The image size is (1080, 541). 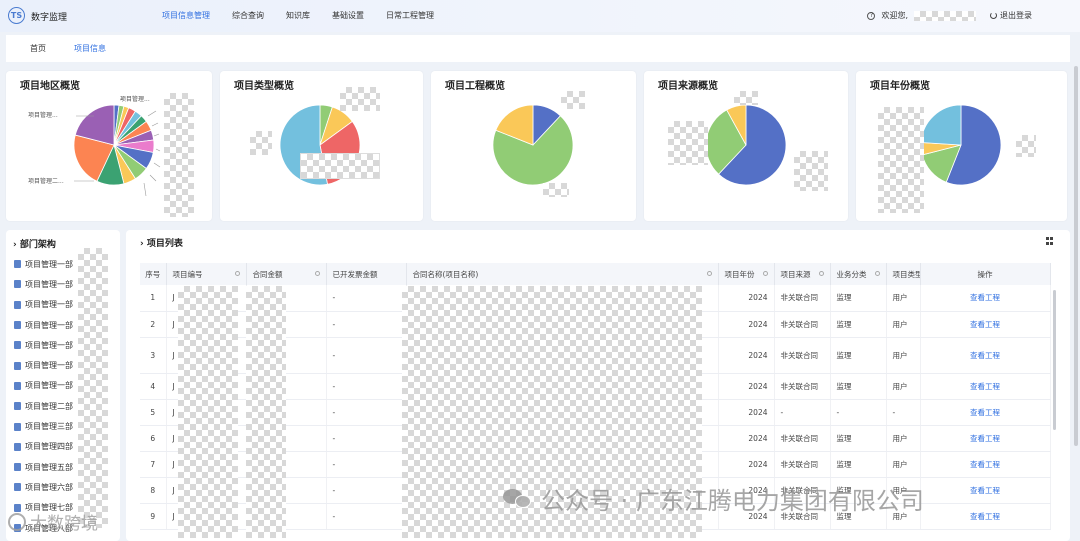 What do you see at coordinates (161, 242) in the screenshot?
I see `project-list-title: › 项目列表` at bounding box center [161, 242].